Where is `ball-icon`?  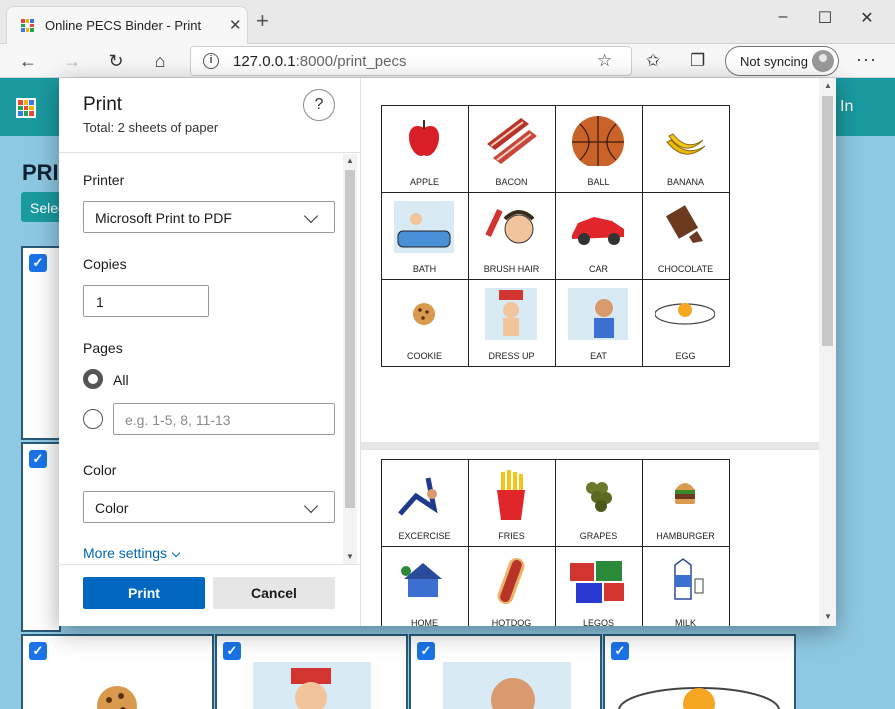 ball-icon is located at coordinates (597, 140).